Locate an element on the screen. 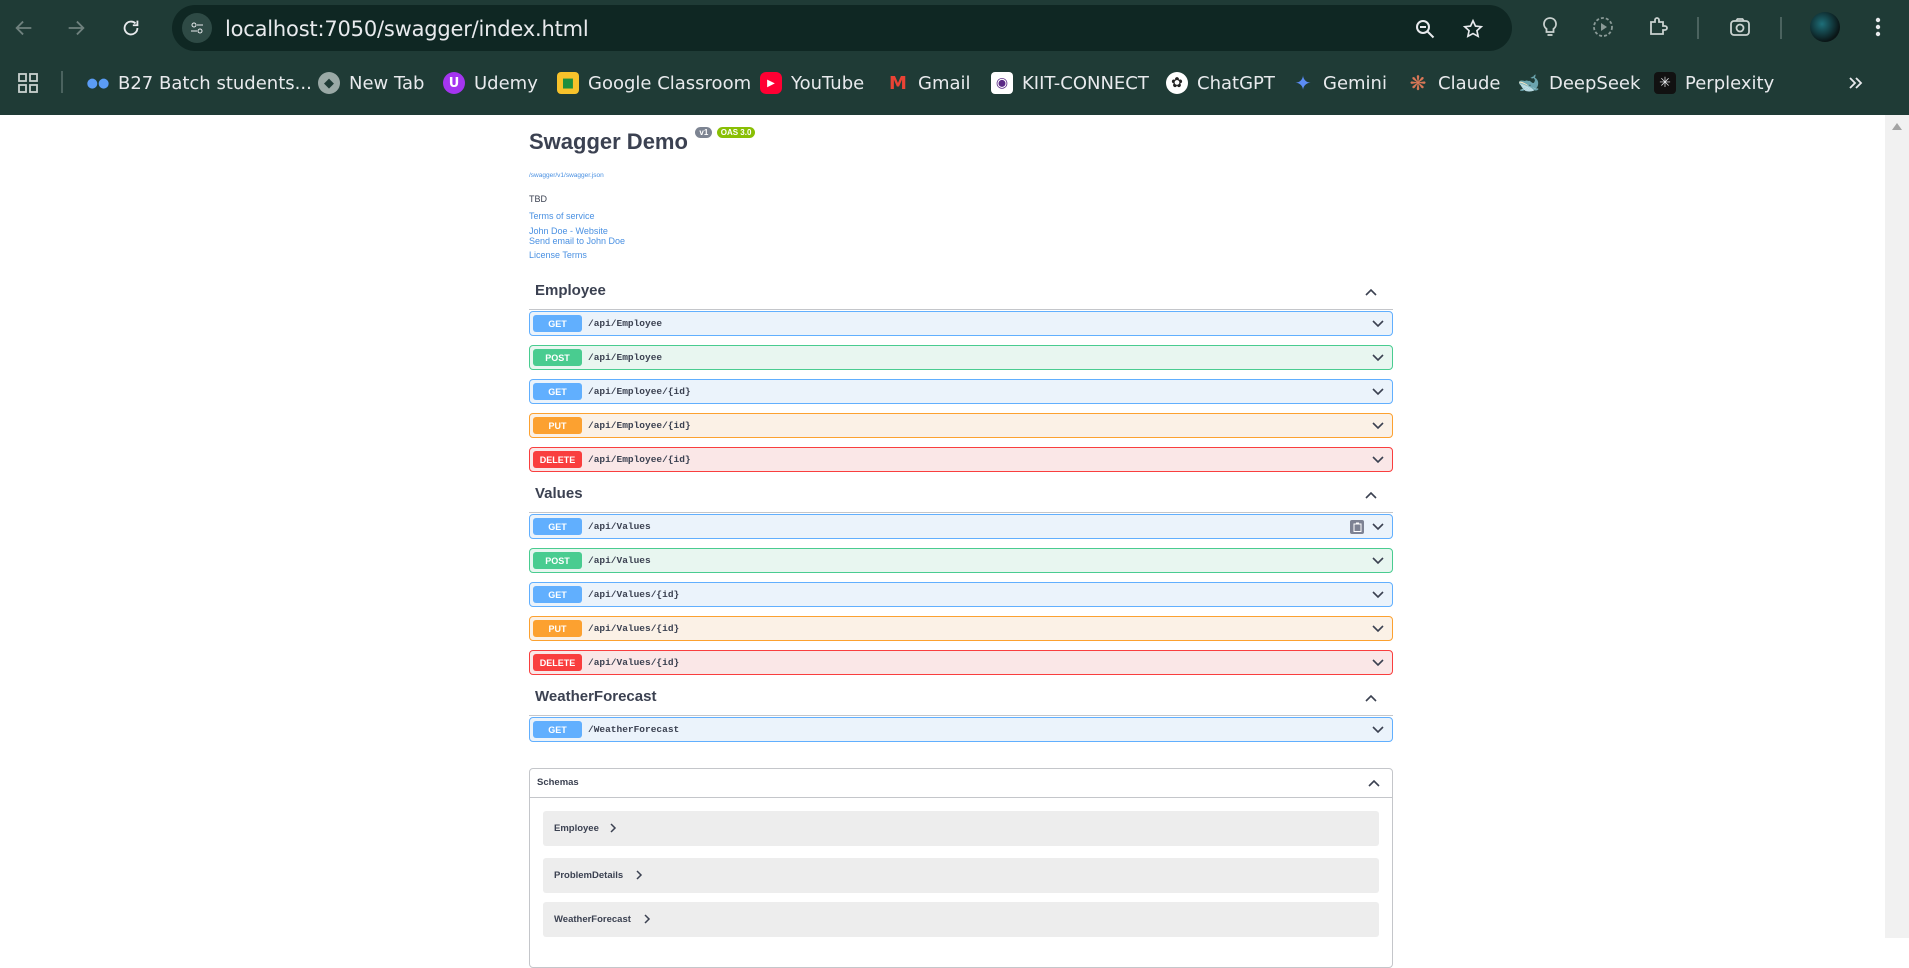 The image size is (1909, 968). arrow-right-icon is located at coordinates (76, 28).